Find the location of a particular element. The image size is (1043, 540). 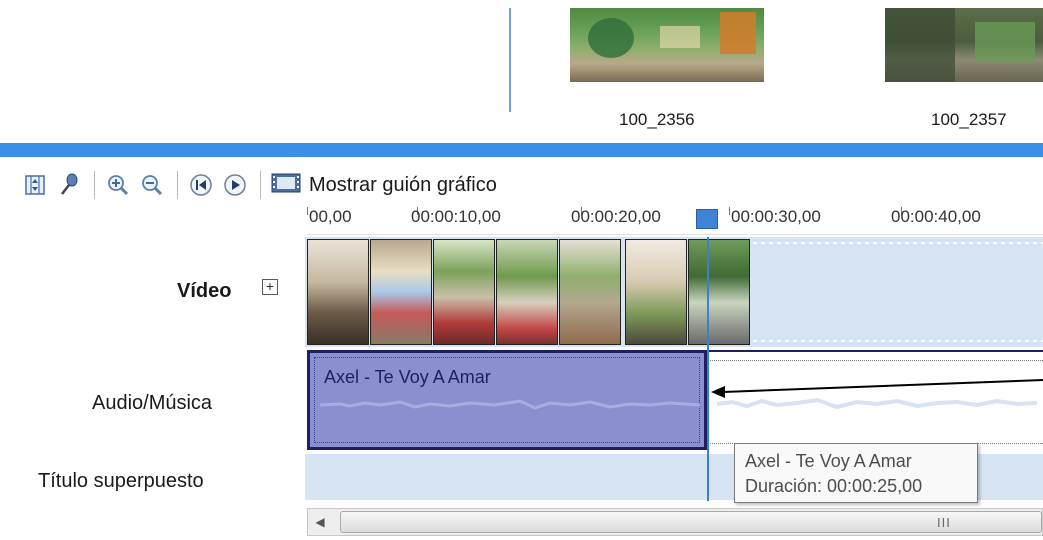

clip-label: 100_2356 is located at coordinates (657, 119).